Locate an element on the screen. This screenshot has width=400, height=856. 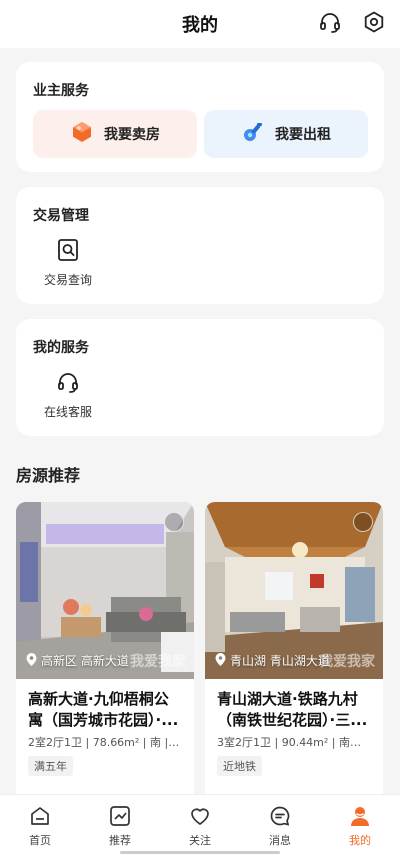
trade-query-label: 交易查询 is located at coordinates (67, 280).